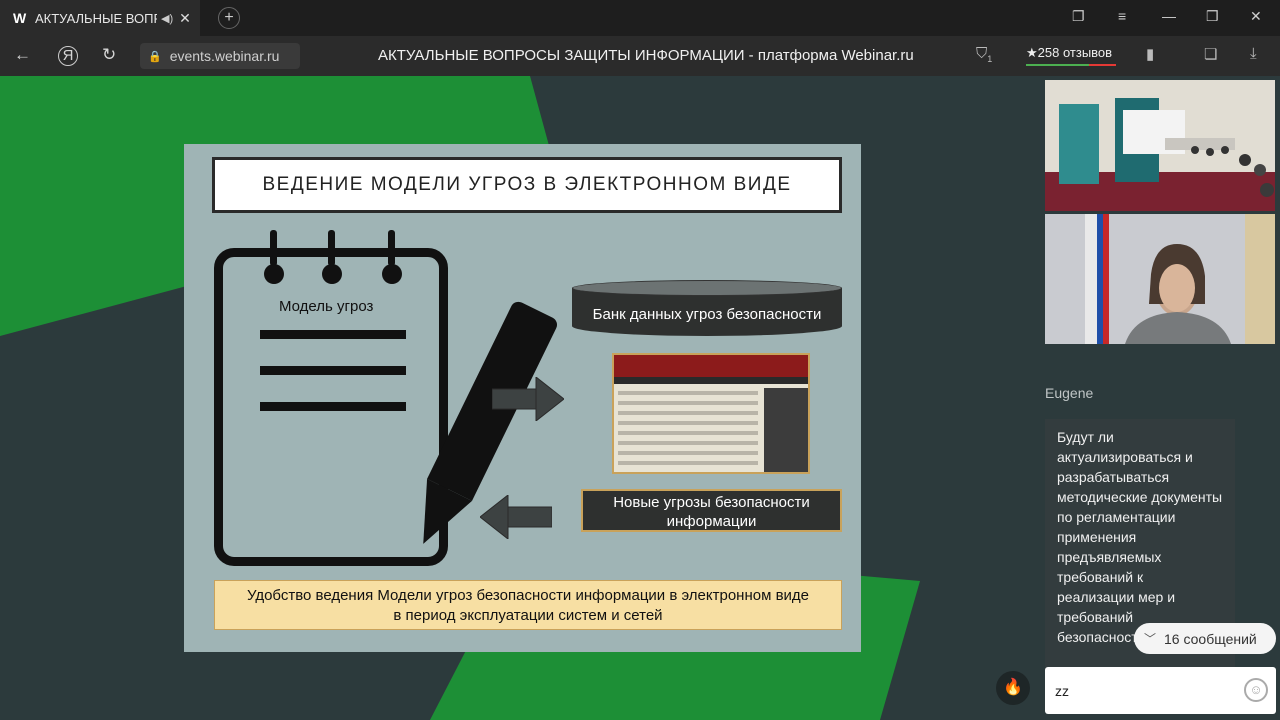 This screenshot has height=720, width=1280. I want to click on active-tab: W АКТУАЛЬНЫЕ ВОПРО ◀) ✕, so click(100, 18).